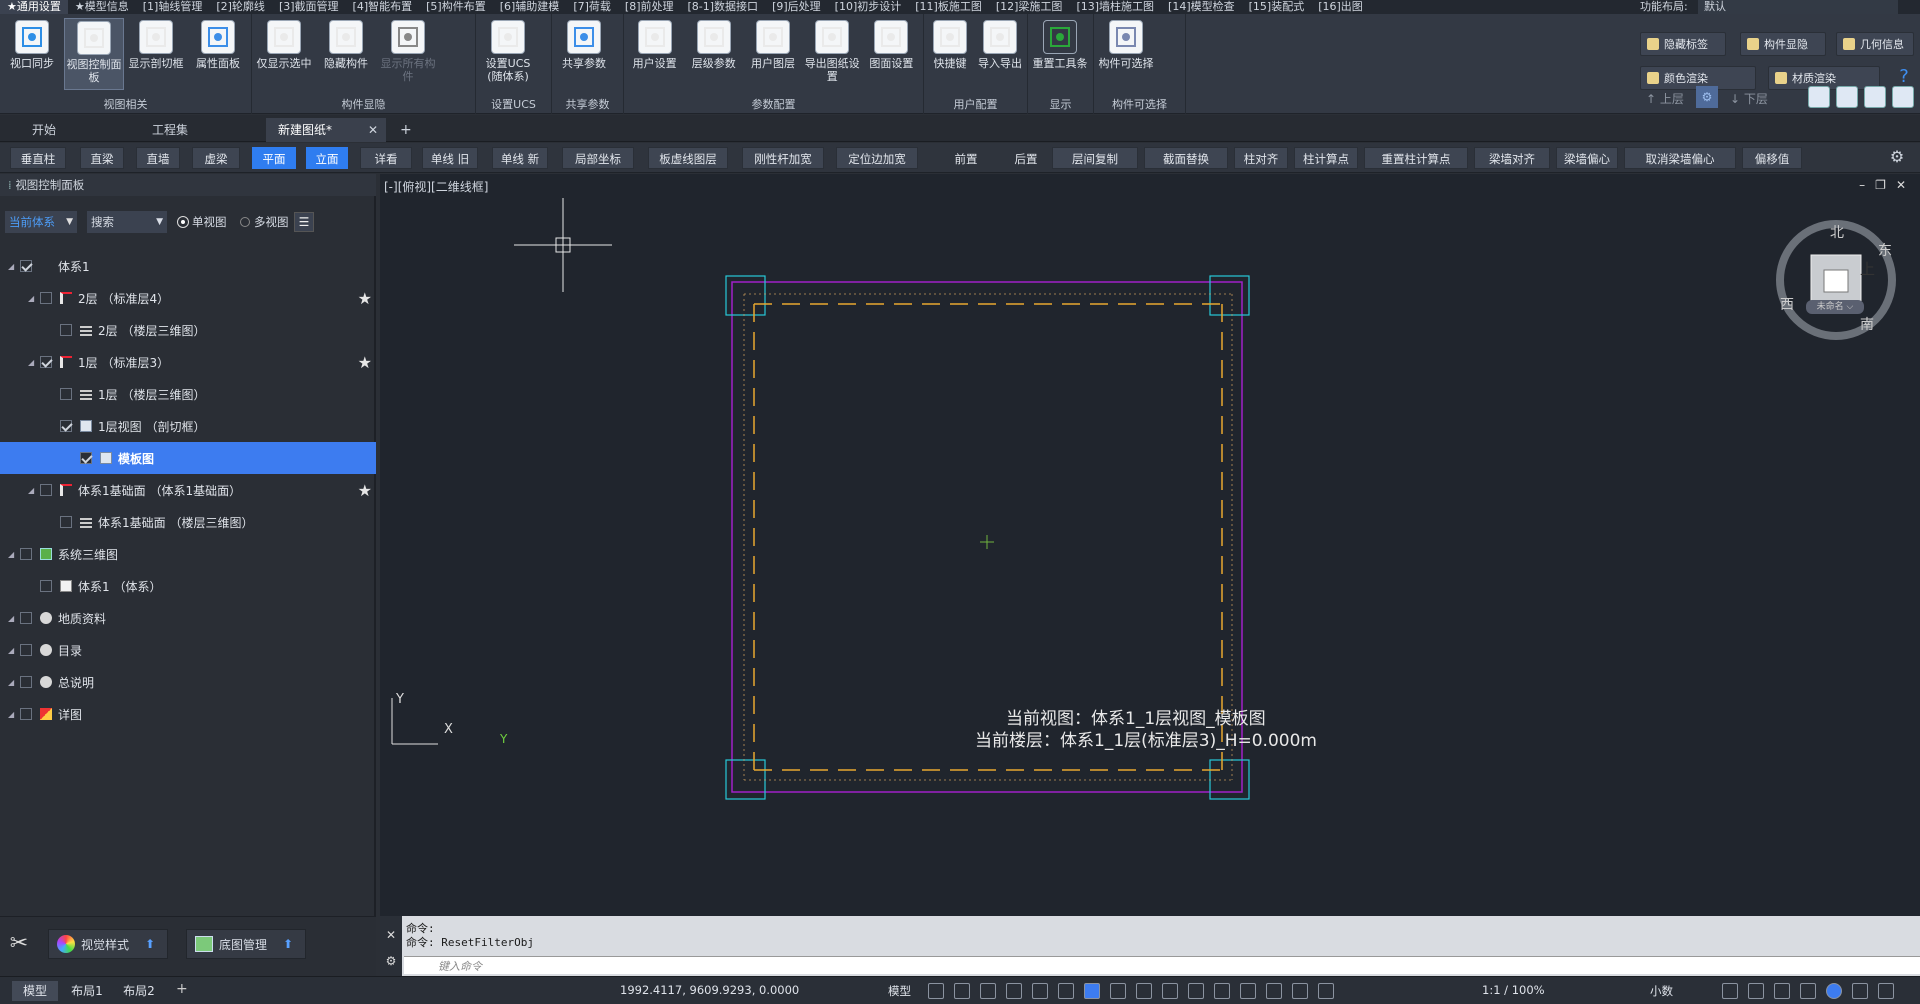  Describe the element at coordinates (188, 522) in the screenshot. I see `tree-node: 体系1基础面 （楼层三维图）` at that location.